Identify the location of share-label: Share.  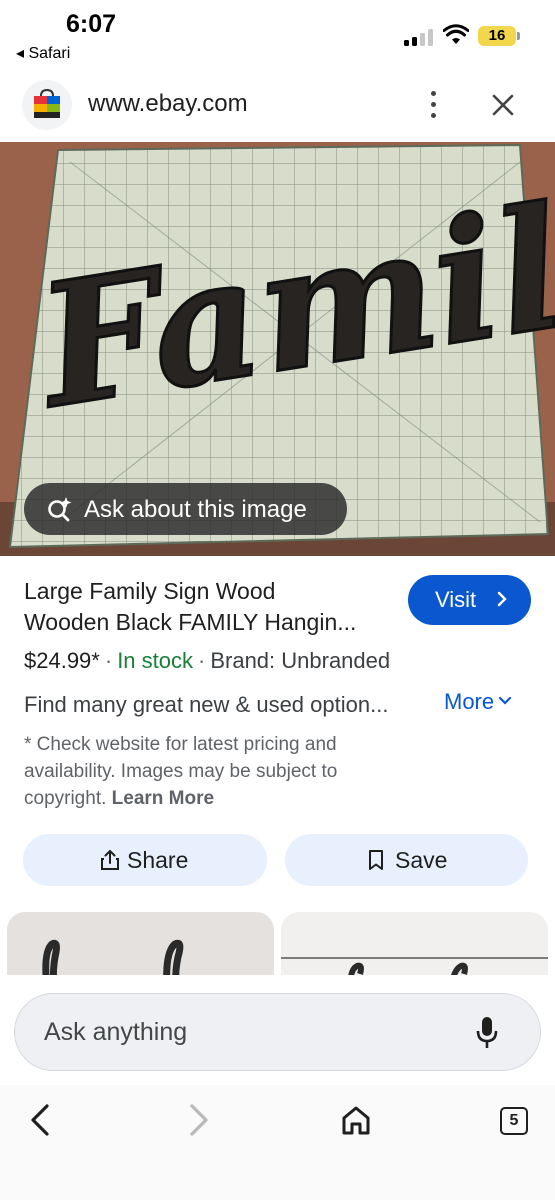
(158, 860).